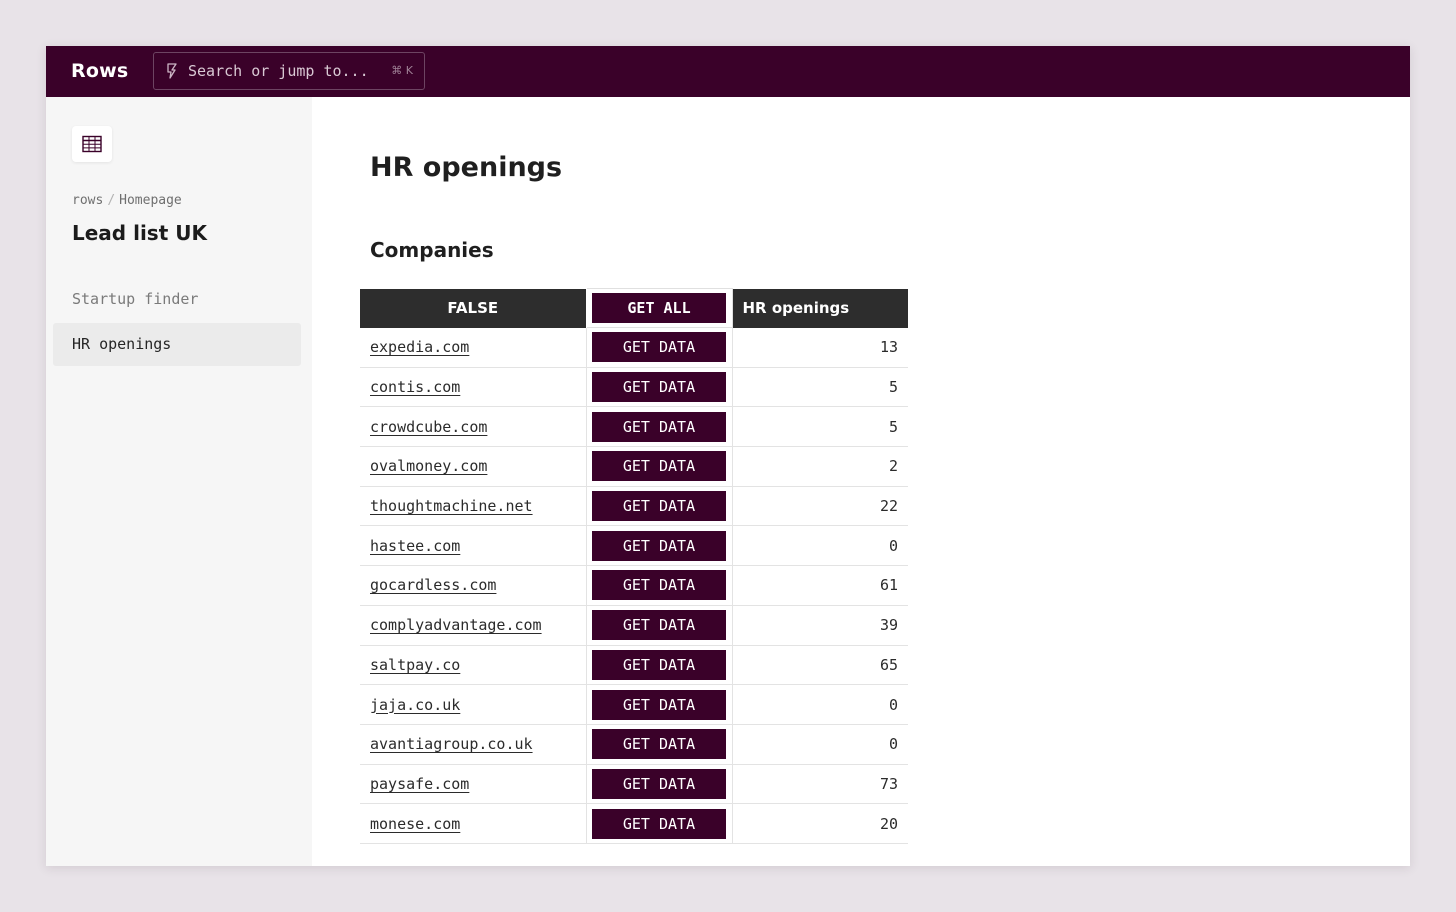  Describe the element at coordinates (473, 744) in the screenshot. I see `company-domain-link: avantiagroup.co.uk` at that location.